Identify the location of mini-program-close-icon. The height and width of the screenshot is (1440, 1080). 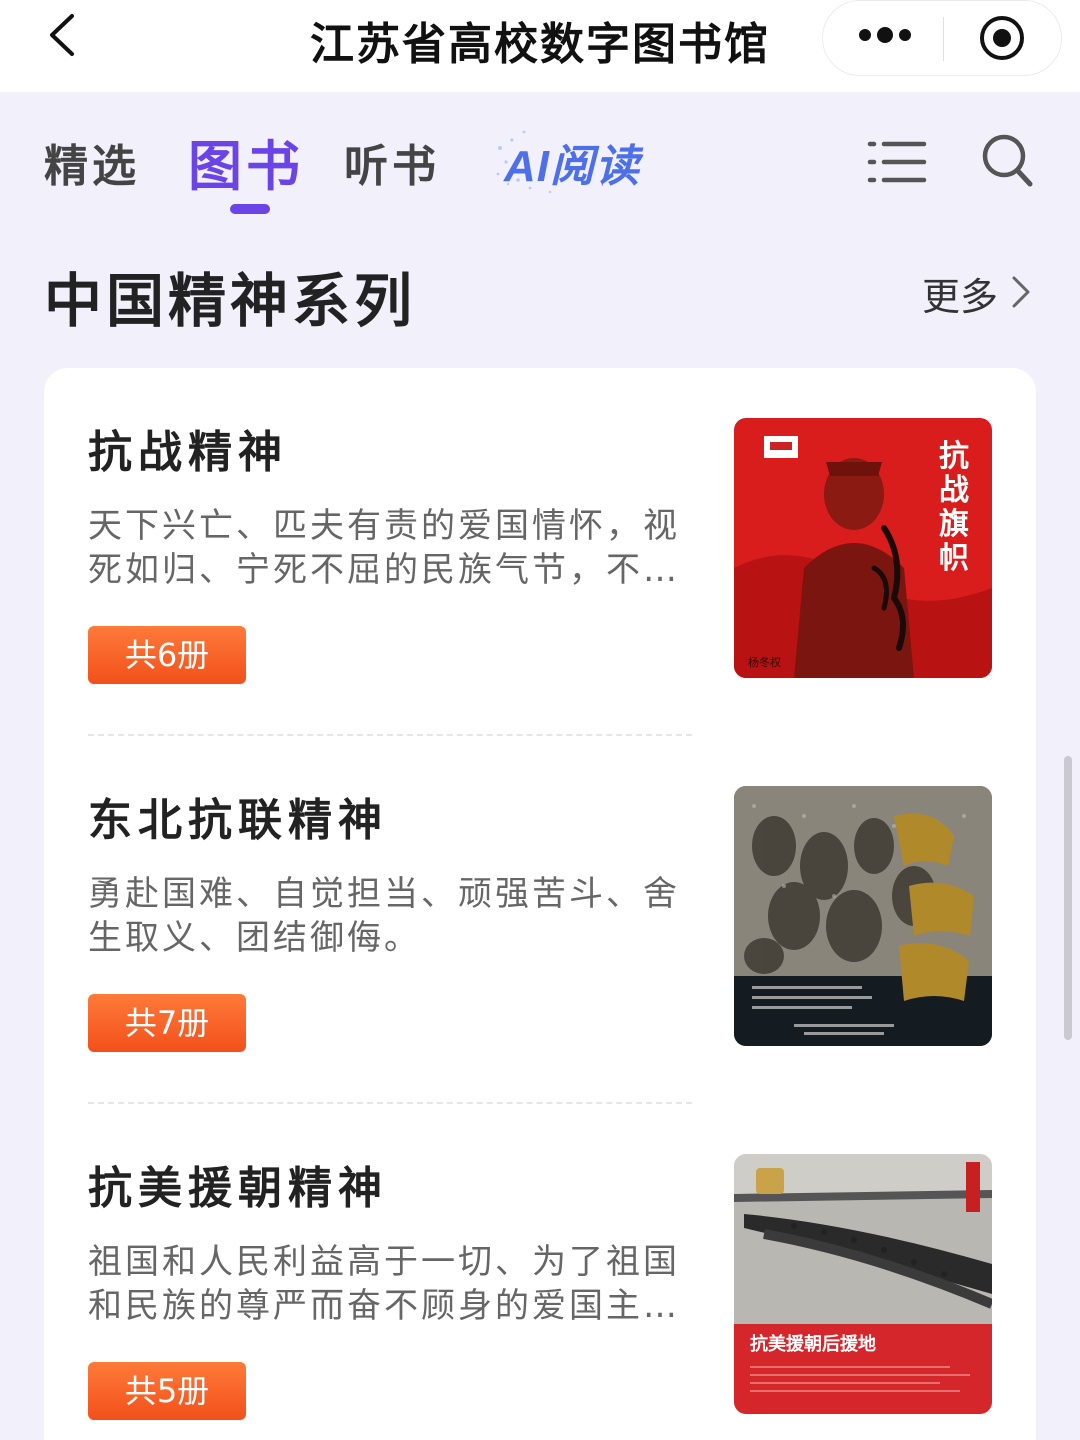
(1002, 38).